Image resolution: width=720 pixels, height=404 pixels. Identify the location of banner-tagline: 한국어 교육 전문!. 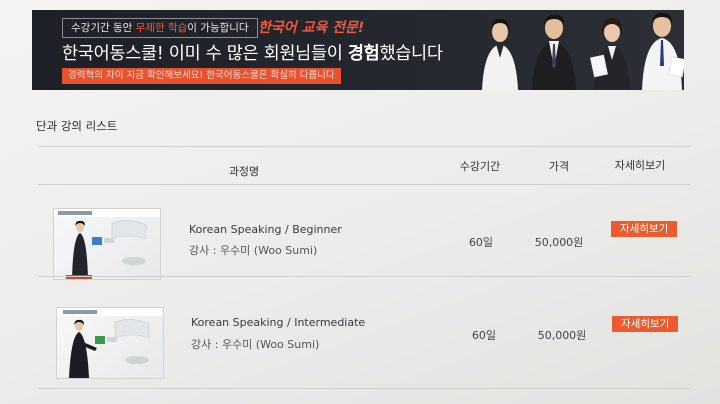
(311, 28).